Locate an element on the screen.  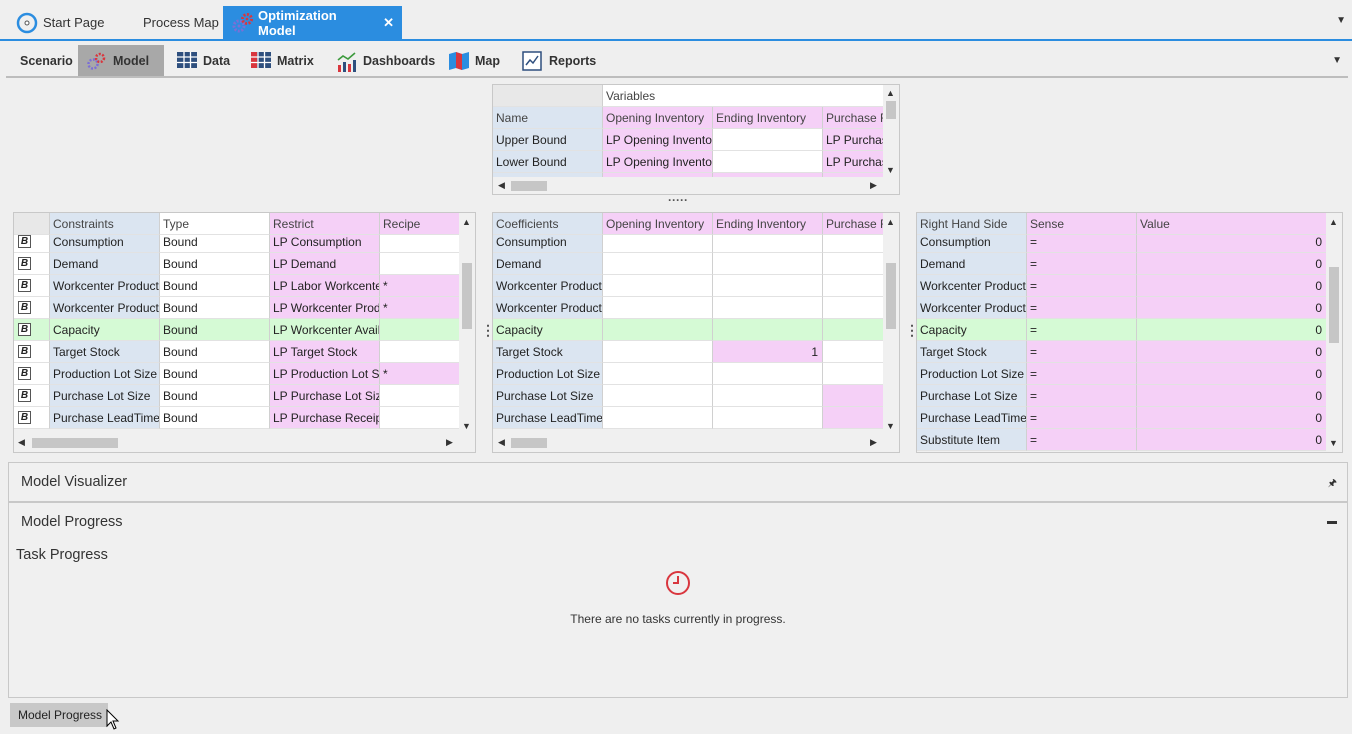
ribbon-tab-matrix: Matrix is located at coordinates (282, 60).